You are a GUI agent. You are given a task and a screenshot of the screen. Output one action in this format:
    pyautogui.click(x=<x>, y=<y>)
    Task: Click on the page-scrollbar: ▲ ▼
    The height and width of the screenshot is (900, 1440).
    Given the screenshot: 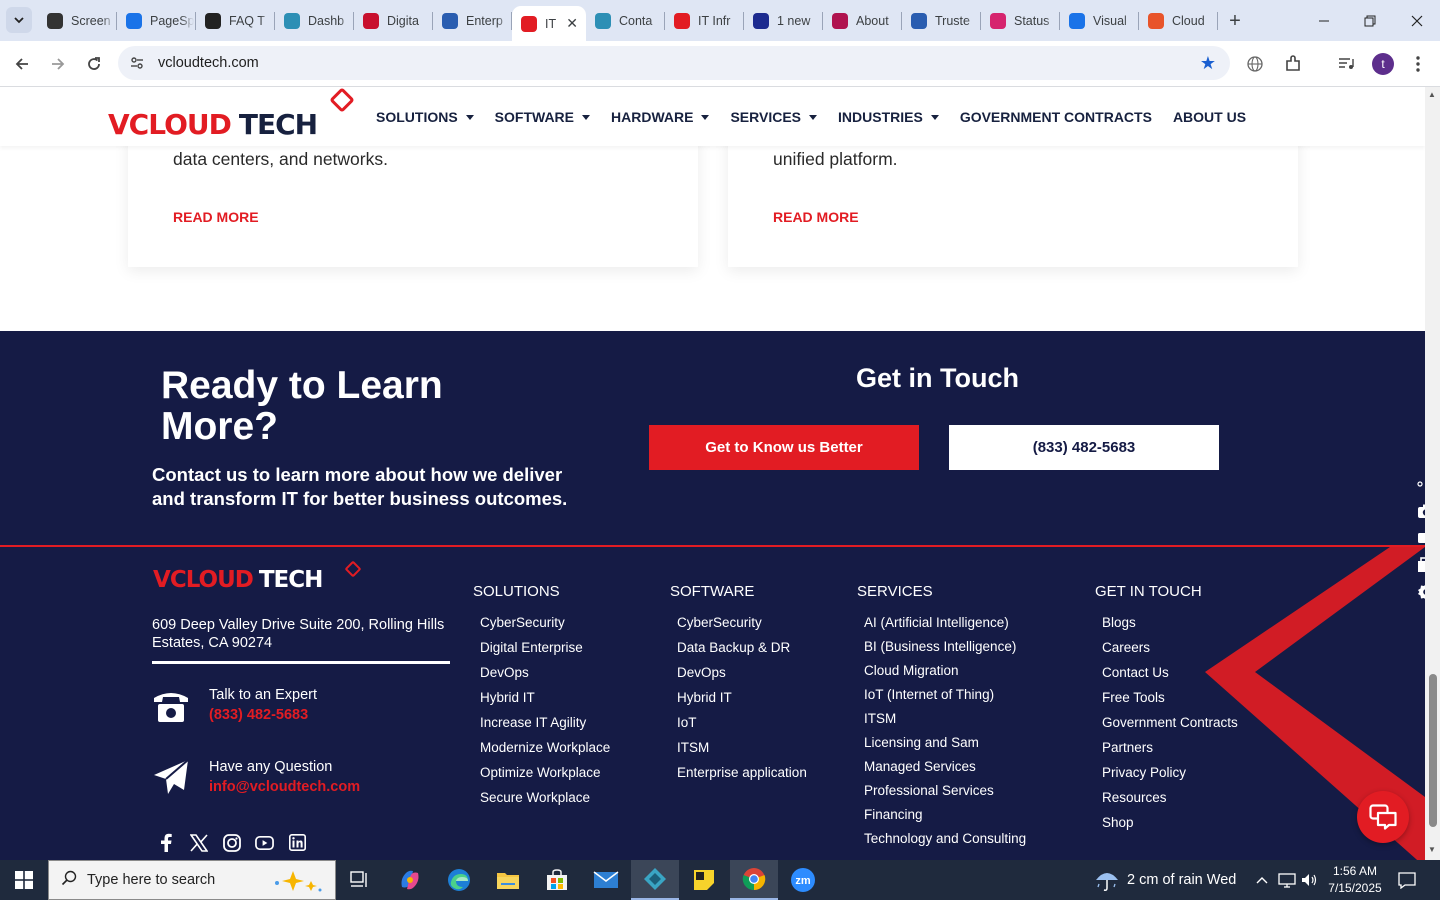 What is the action you would take?
    pyautogui.click(x=1432, y=473)
    